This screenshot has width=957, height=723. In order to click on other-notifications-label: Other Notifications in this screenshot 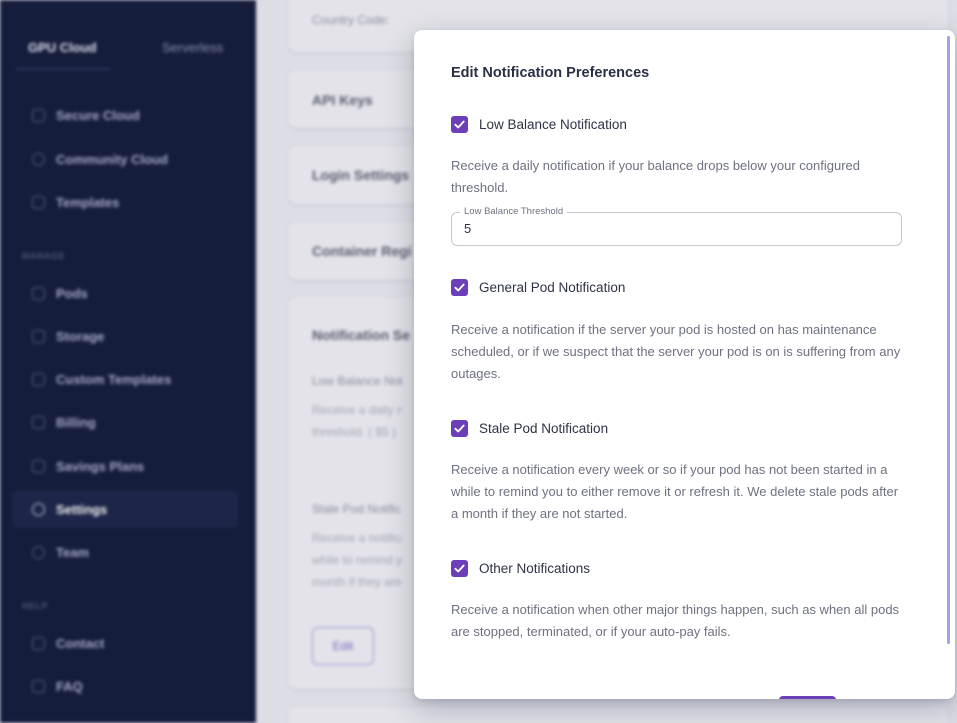, I will do `click(535, 568)`.